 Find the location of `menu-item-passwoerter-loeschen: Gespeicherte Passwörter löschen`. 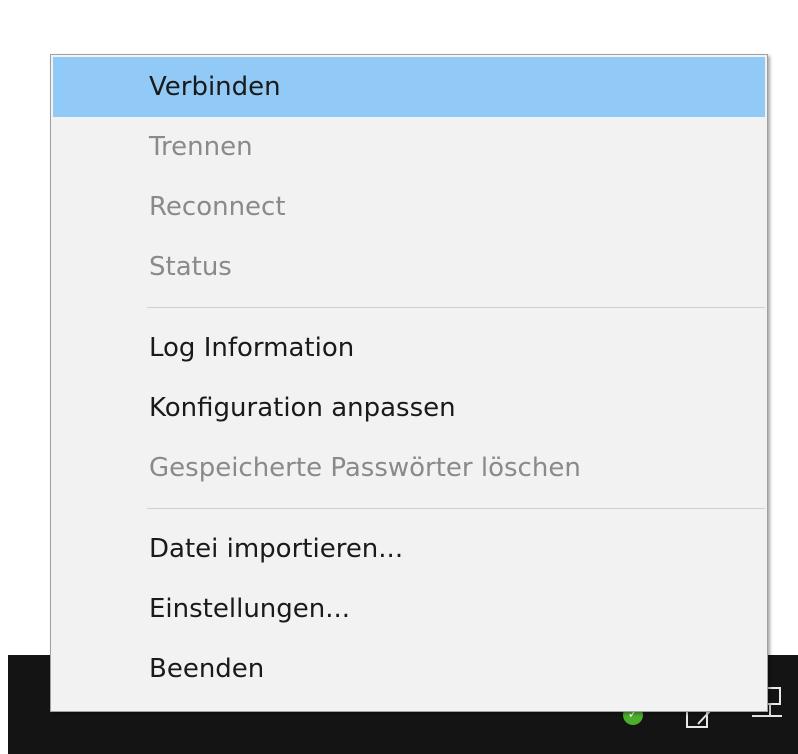

menu-item-passwoerter-loeschen: Gespeicherte Passwörter löschen is located at coordinates (409, 468).